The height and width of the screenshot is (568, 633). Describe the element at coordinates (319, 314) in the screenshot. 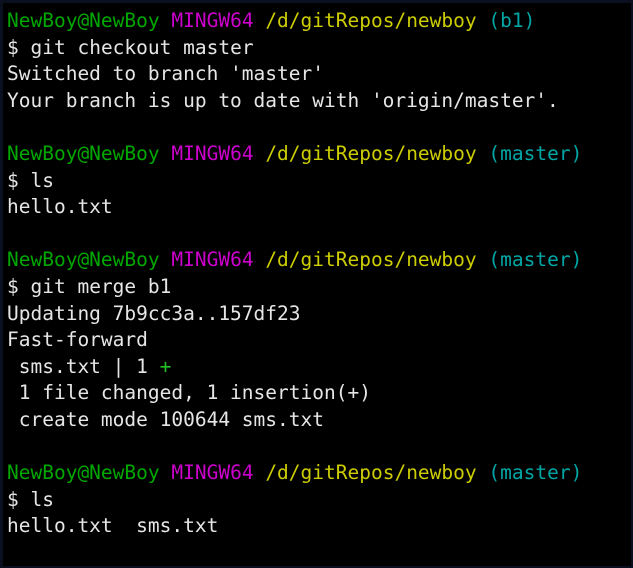

I see `output-line: Updating 7b9cc3a..157df23` at that location.